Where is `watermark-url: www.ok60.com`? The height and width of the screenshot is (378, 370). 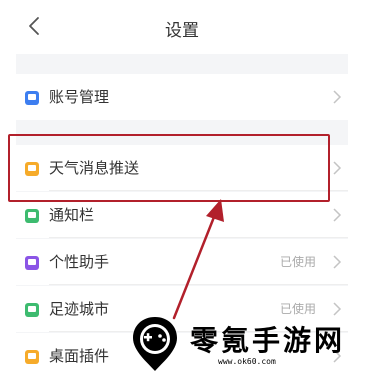
watermark-url: www.ok60.com is located at coordinates (247, 361).